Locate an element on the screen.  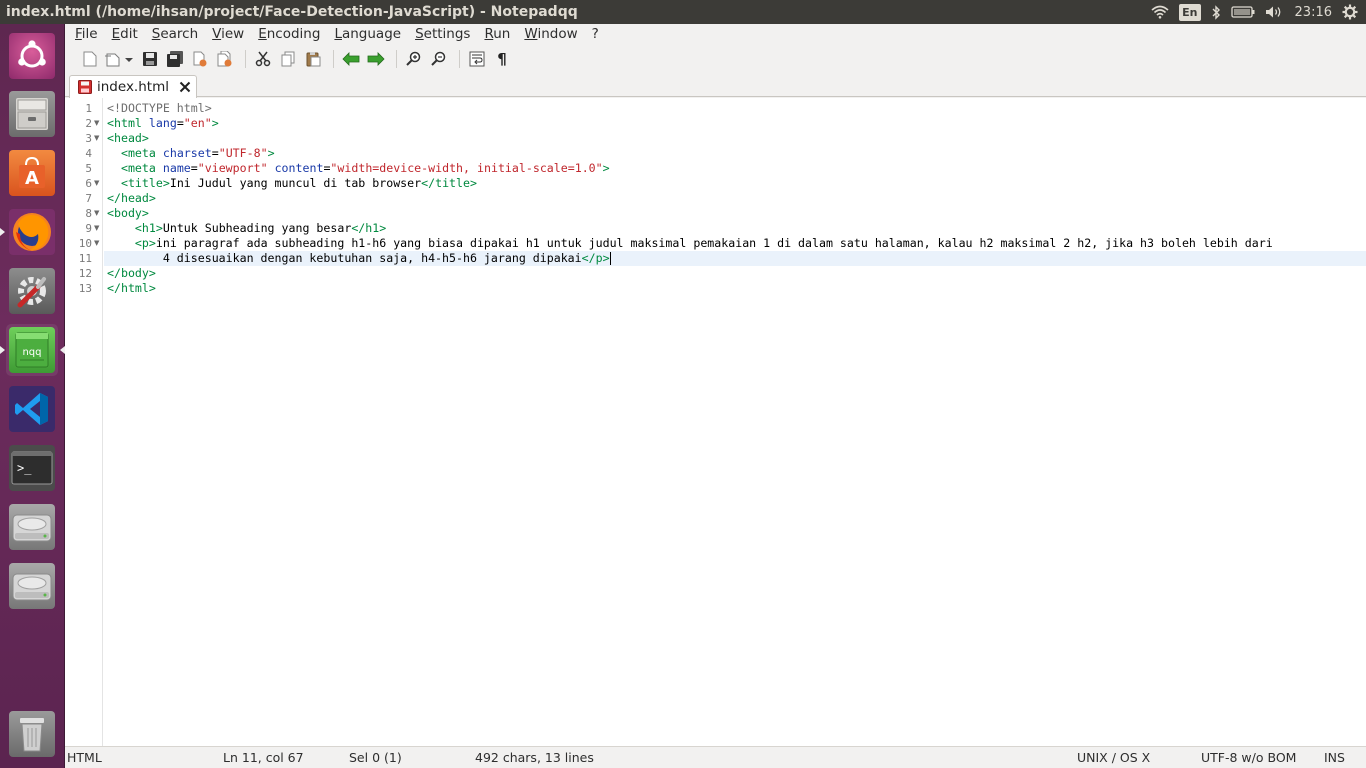
launcher-system-settings is located at coordinates (32, 291).